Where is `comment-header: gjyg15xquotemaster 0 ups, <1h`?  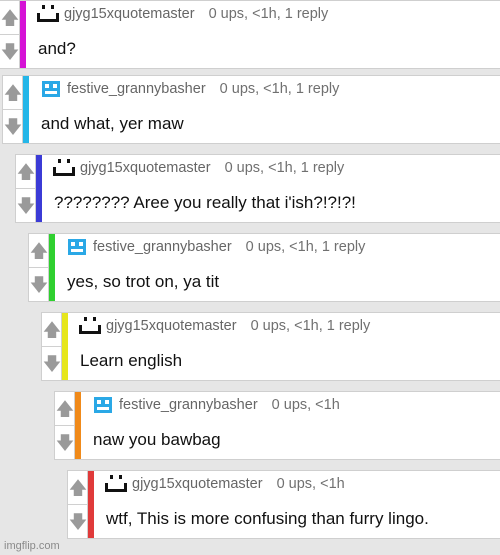 comment-header: gjyg15xquotemaster 0 ups, <1h is located at coordinates (224, 484).